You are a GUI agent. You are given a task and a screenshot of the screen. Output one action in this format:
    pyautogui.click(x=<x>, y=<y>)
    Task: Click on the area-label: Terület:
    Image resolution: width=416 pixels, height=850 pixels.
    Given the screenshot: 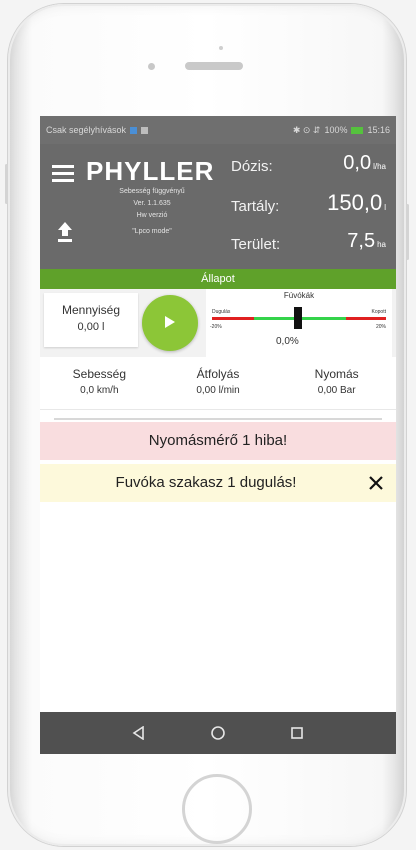 What is the action you would take?
    pyautogui.click(x=256, y=244)
    